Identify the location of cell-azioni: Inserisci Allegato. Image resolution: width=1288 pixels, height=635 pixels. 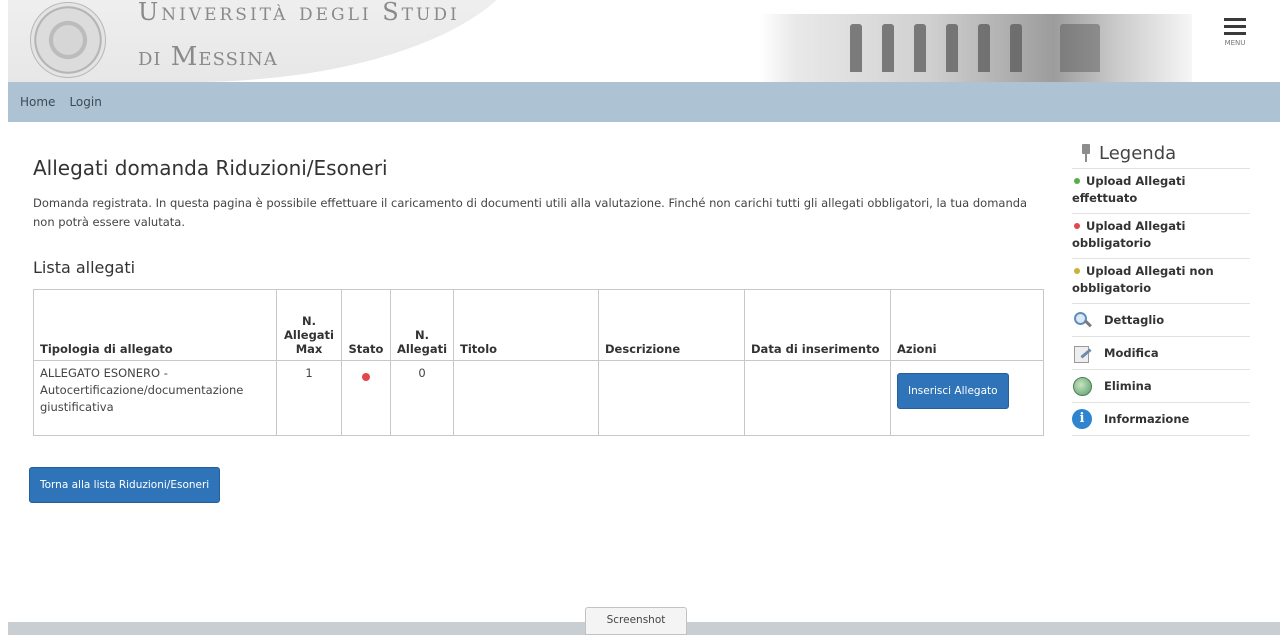
(967, 398).